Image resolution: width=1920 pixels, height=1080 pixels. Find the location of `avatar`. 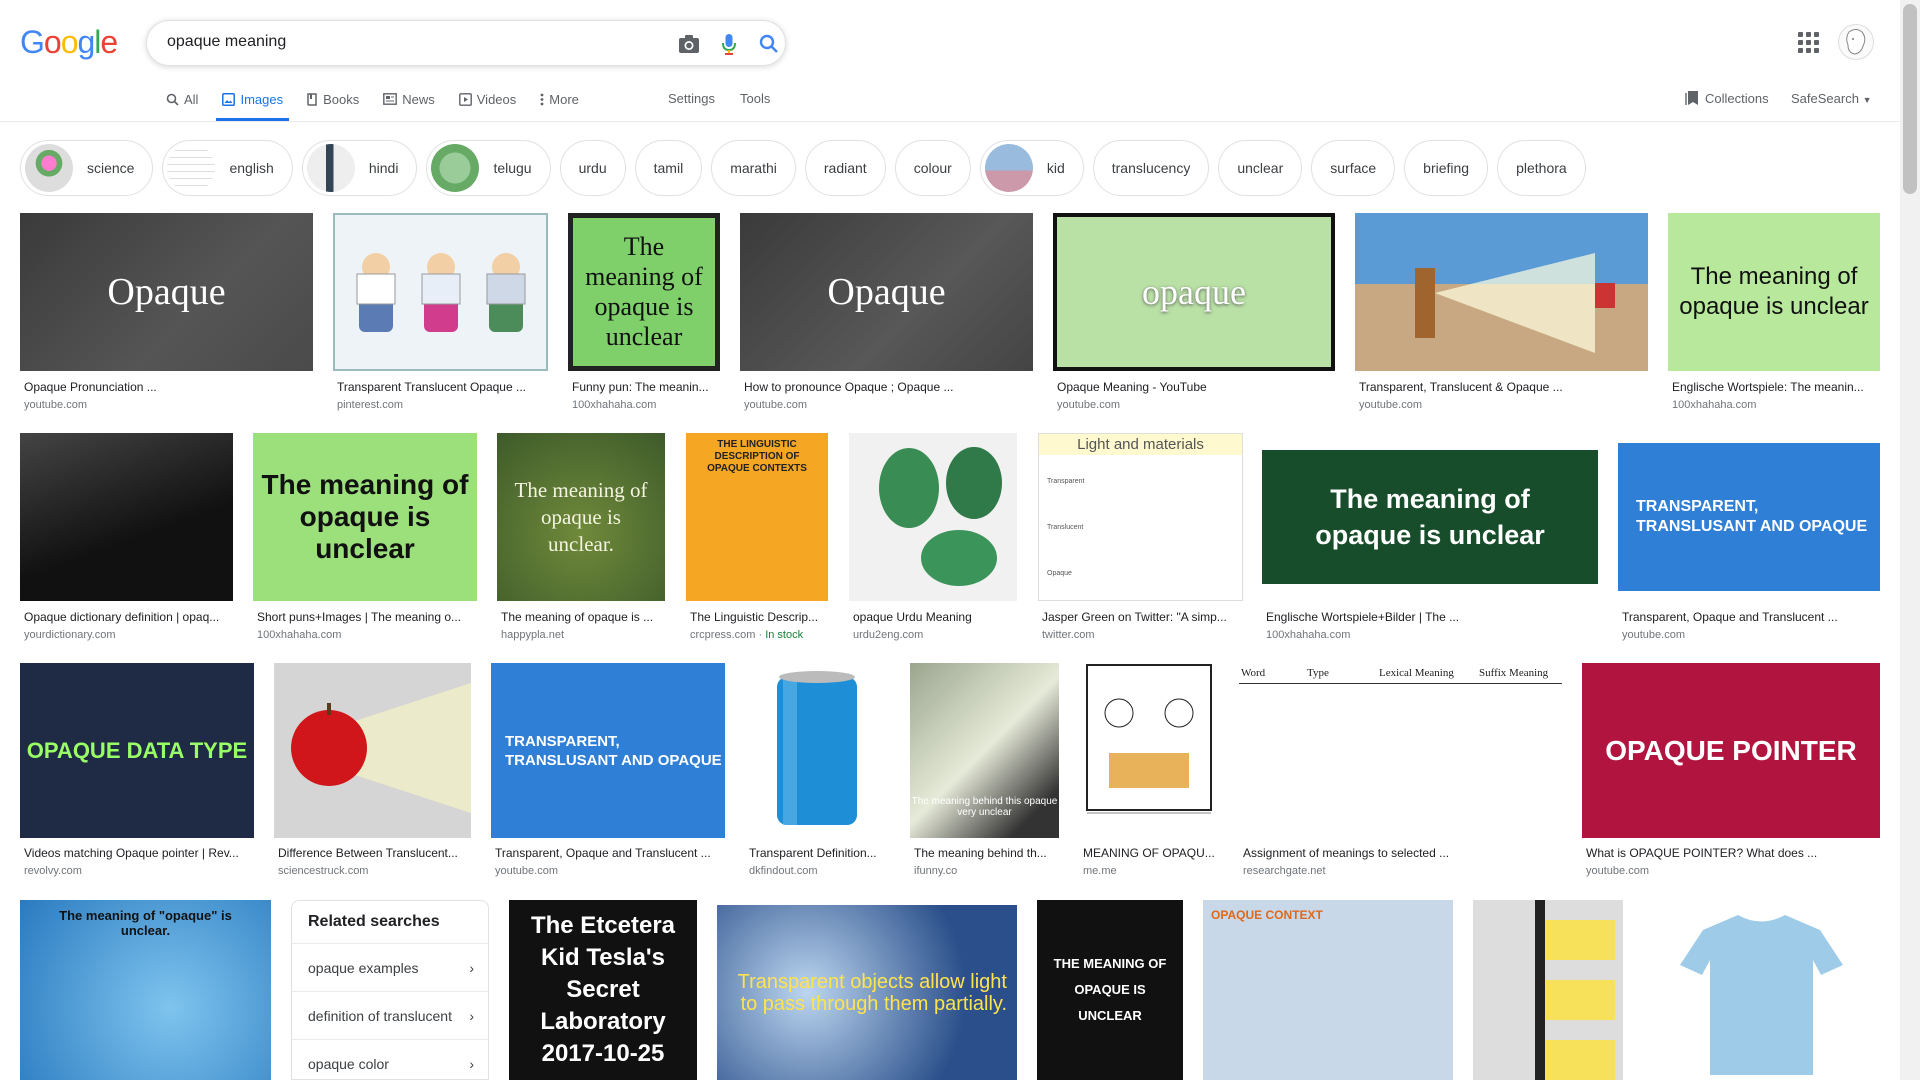

avatar is located at coordinates (1856, 42).